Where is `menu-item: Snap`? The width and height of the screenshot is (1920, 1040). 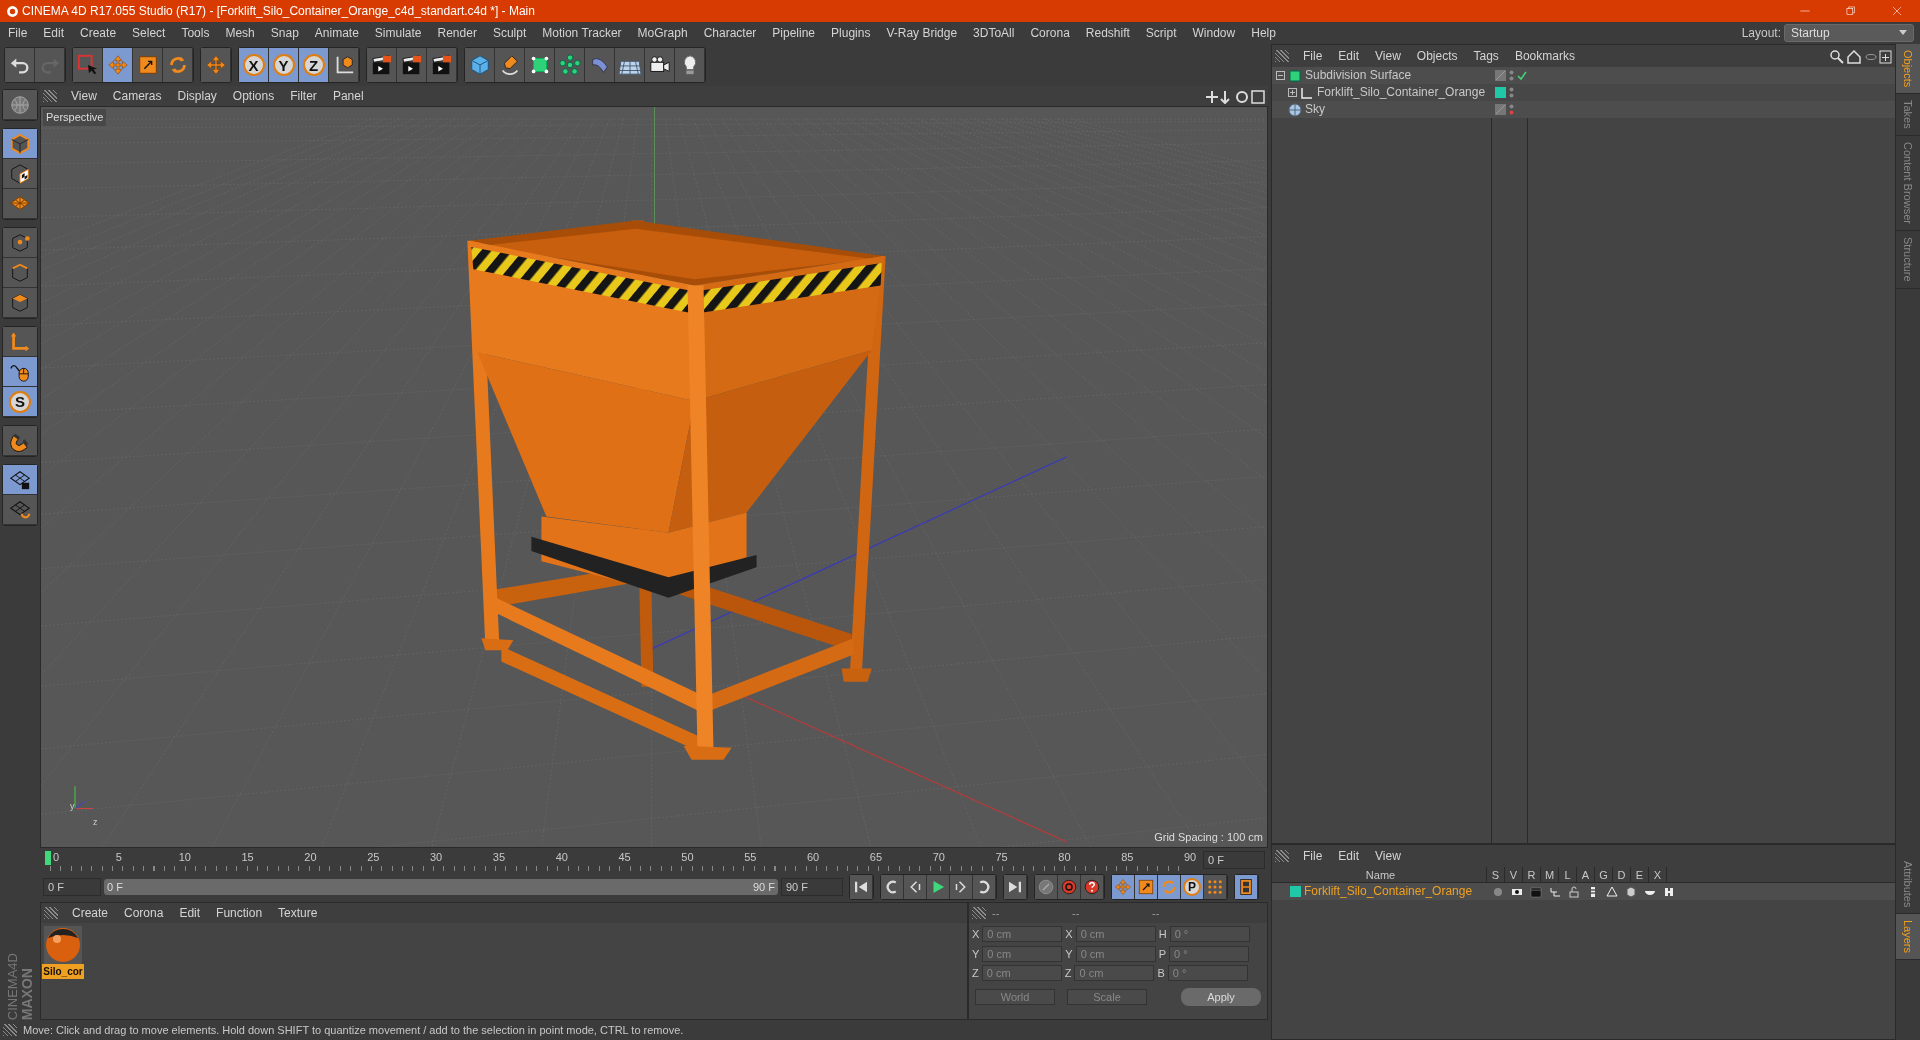 menu-item: Snap is located at coordinates (284, 33).